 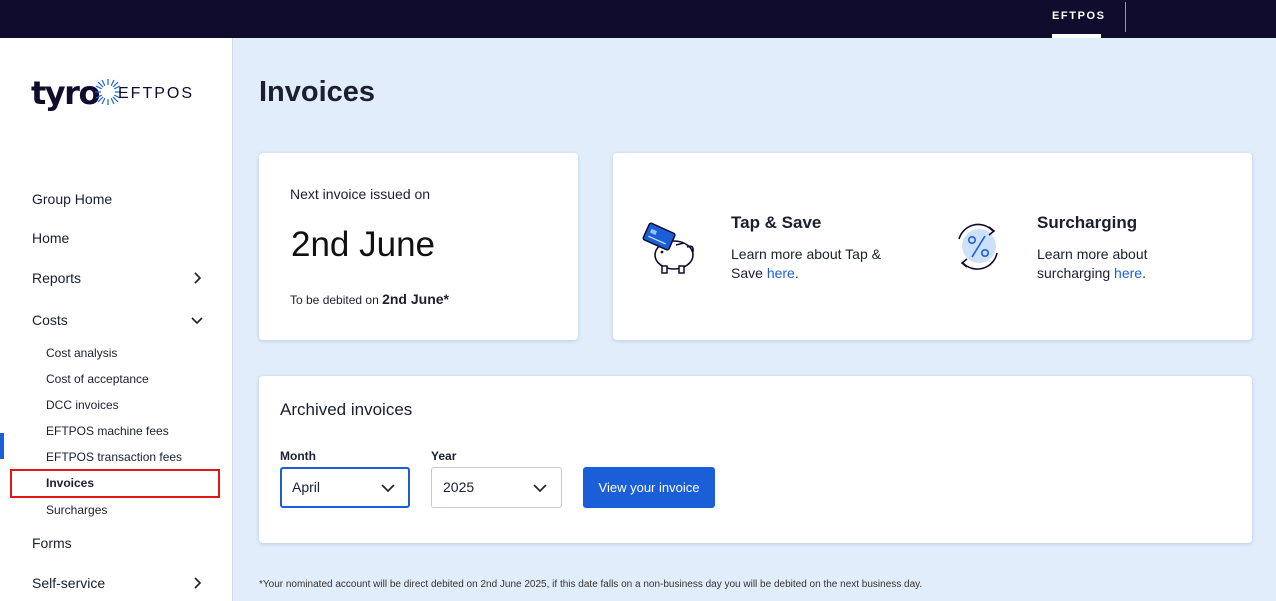 What do you see at coordinates (444, 456) in the screenshot?
I see `year-label: Year` at bounding box center [444, 456].